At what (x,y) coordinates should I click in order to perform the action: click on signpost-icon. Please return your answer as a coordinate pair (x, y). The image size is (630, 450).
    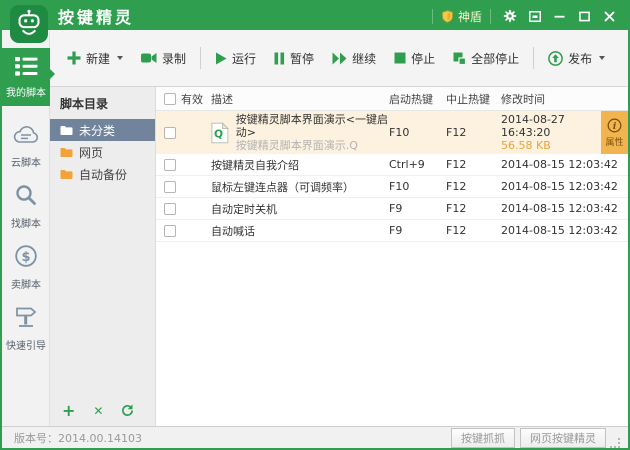
    Looking at the image, I should click on (26, 317).